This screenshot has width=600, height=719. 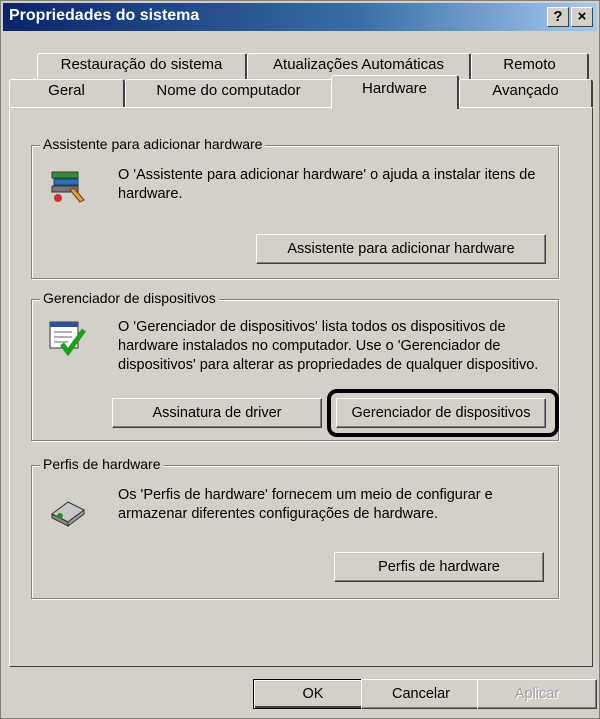 I want to click on tab-label: Atualizações Automáticas, so click(x=358, y=64).